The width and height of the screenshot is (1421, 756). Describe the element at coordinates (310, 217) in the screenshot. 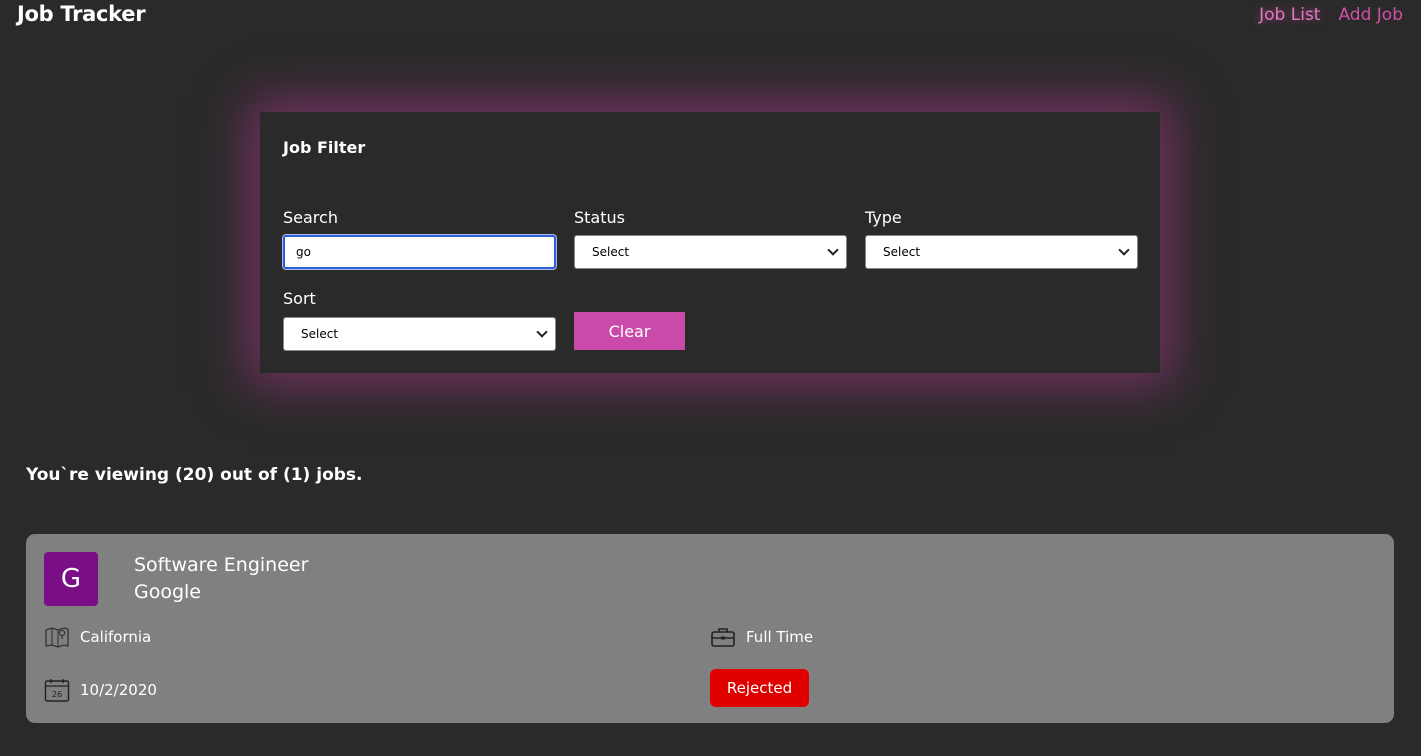

I see `search-label: Search` at that location.